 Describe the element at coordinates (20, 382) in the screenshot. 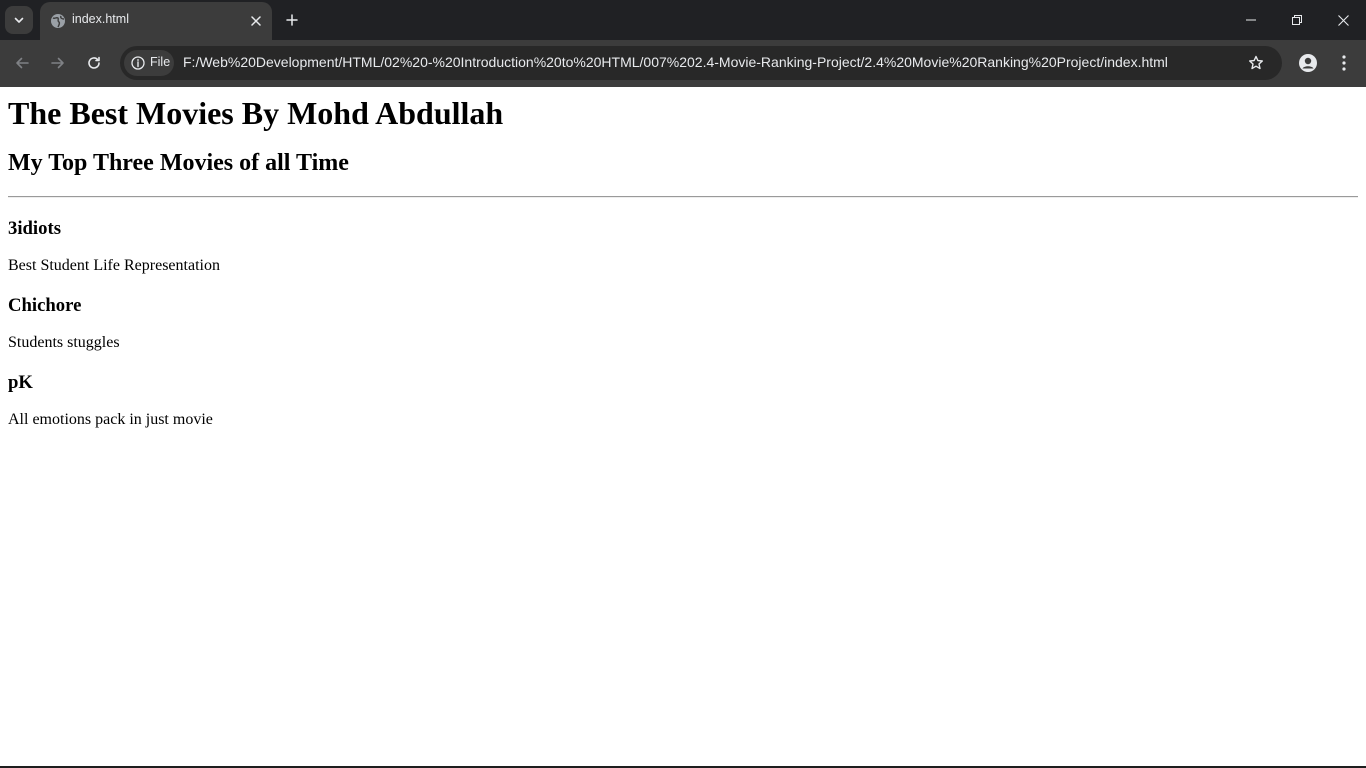

I see `movie-title-3: pK` at that location.